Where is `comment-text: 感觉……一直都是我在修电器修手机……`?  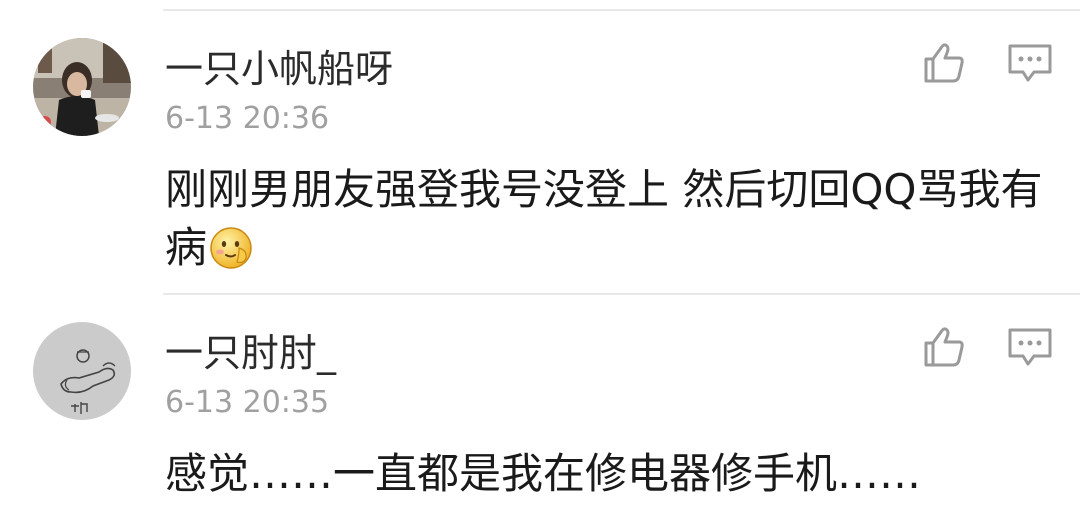
comment-text: 感觉……一直都是我在修电器修手机…… is located at coordinates (615, 474).